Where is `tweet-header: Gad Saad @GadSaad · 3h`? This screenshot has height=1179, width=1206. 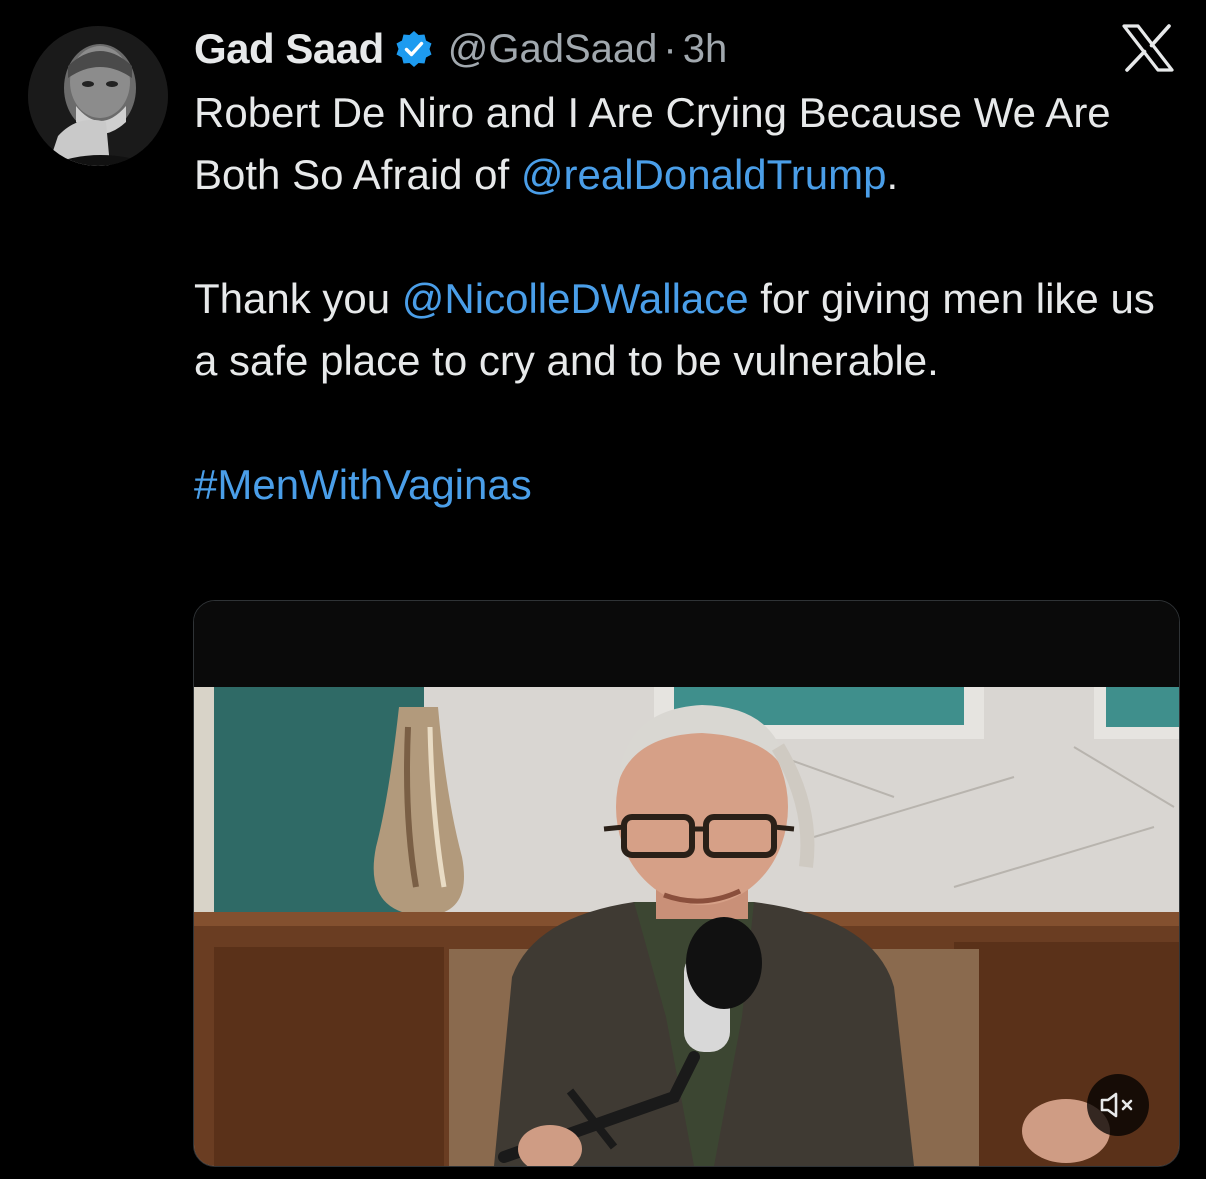 tweet-header: Gad Saad @GadSaad · 3h is located at coordinates (460, 49).